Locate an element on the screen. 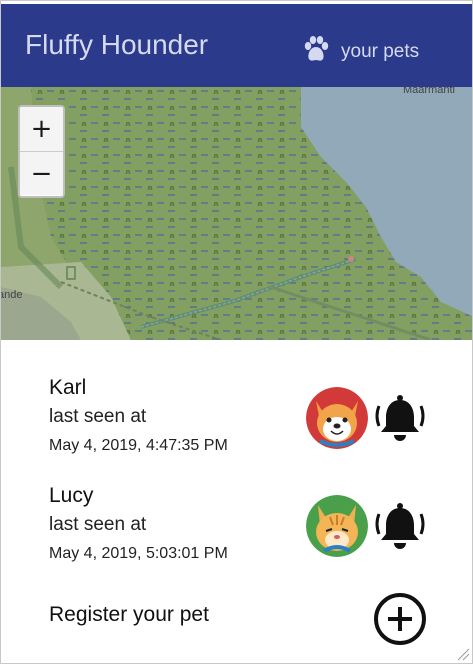  map-edge-label: ande is located at coordinates (12, 295).